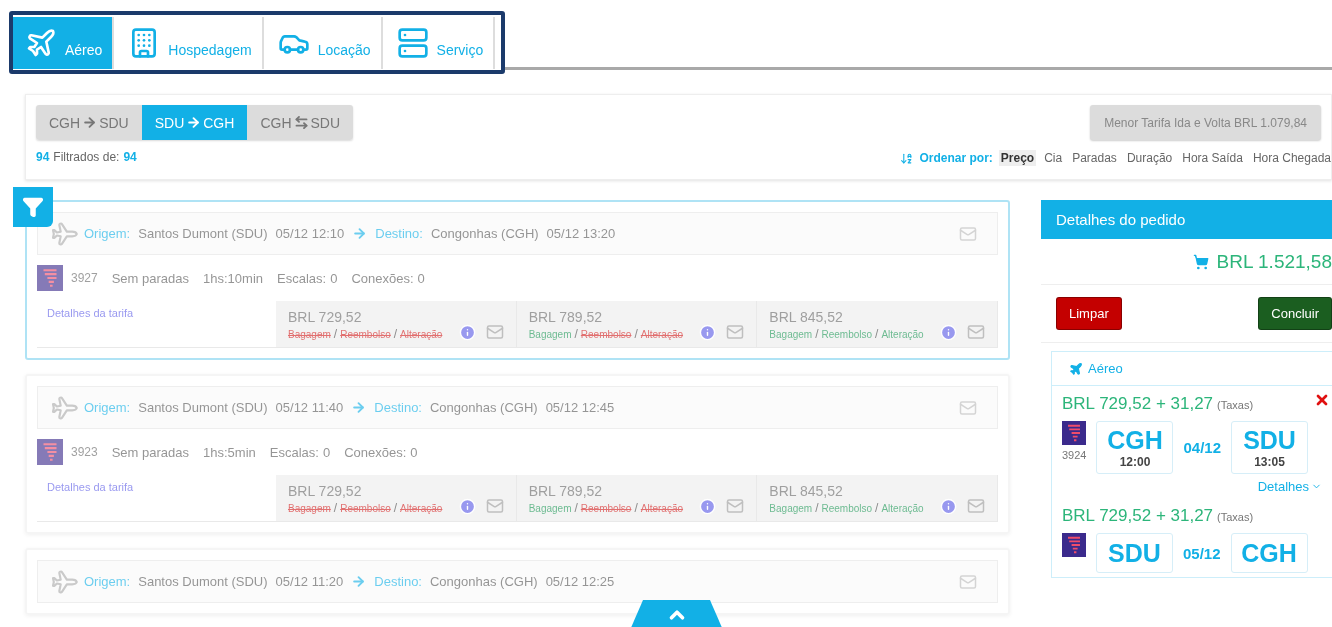  What do you see at coordinates (1202, 447) in the screenshot?
I see `flight-date: 04/12` at bounding box center [1202, 447].